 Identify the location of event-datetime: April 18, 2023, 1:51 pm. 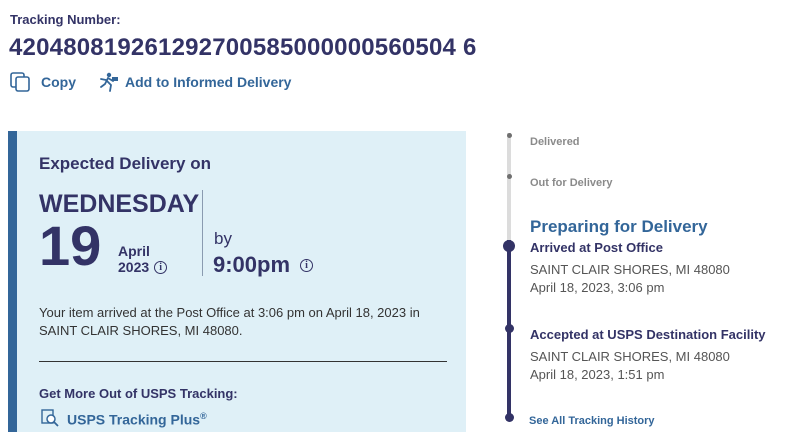
(597, 374).